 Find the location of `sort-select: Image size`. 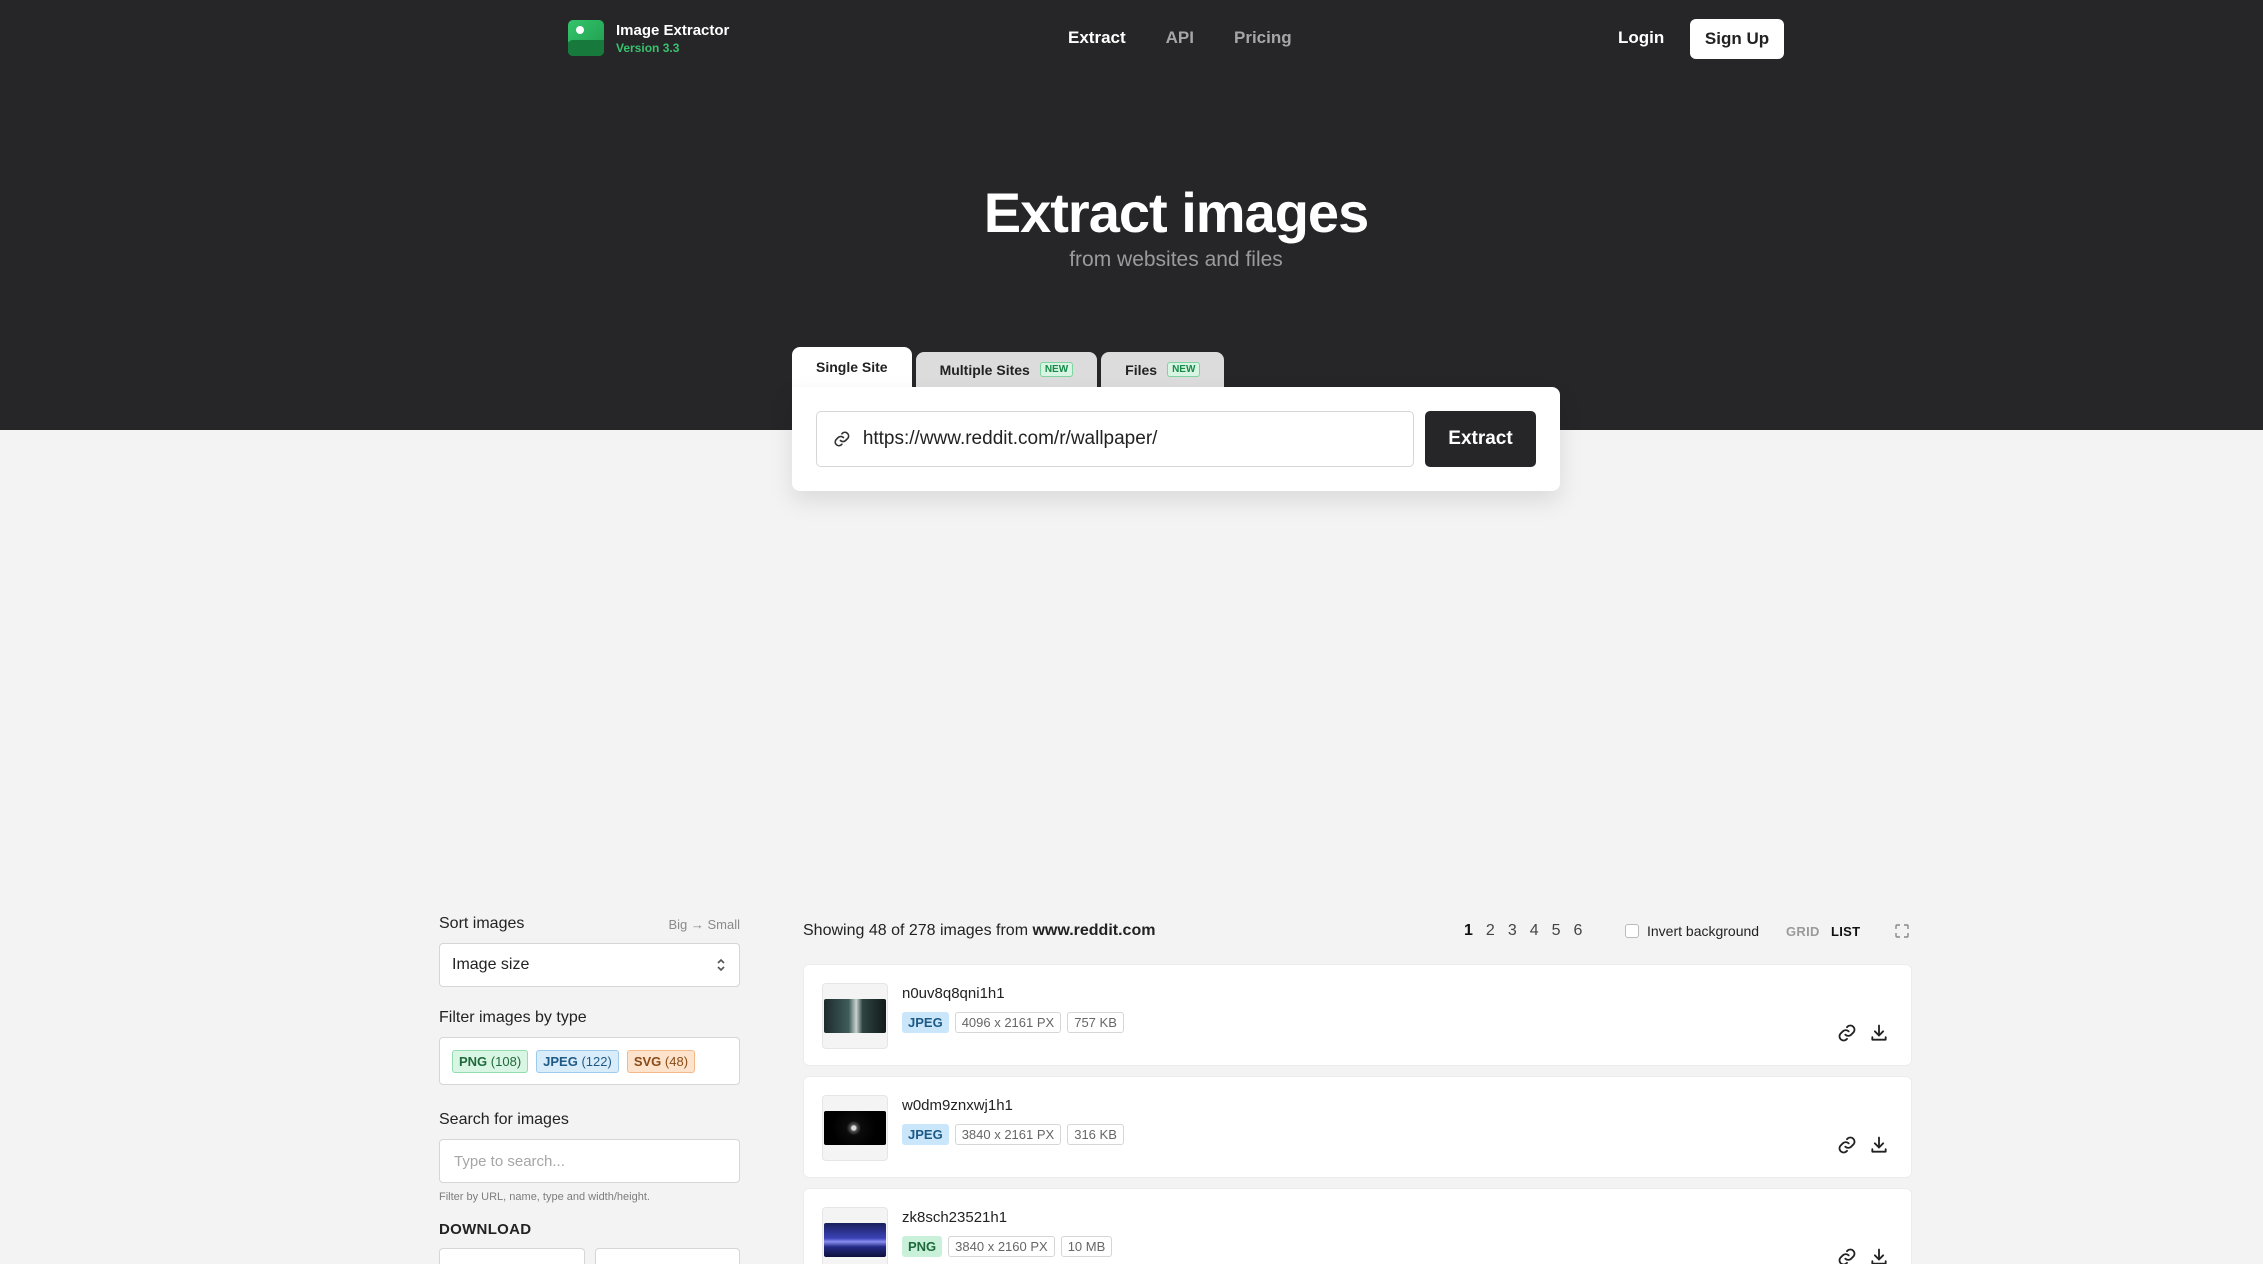

sort-select: Image size is located at coordinates (589, 965).